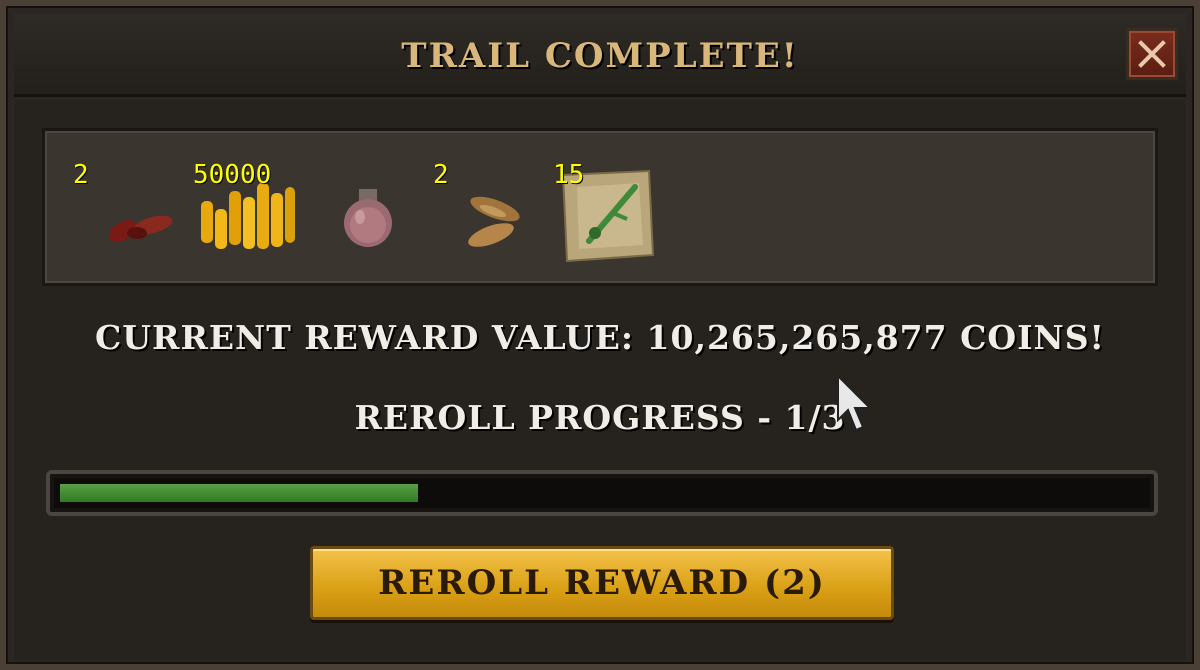 This screenshot has width=1200, height=670. What do you see at coordinates (569, 175) in the screenshot?
I see `item-quantity: 15` at bounding box center [569, 175].